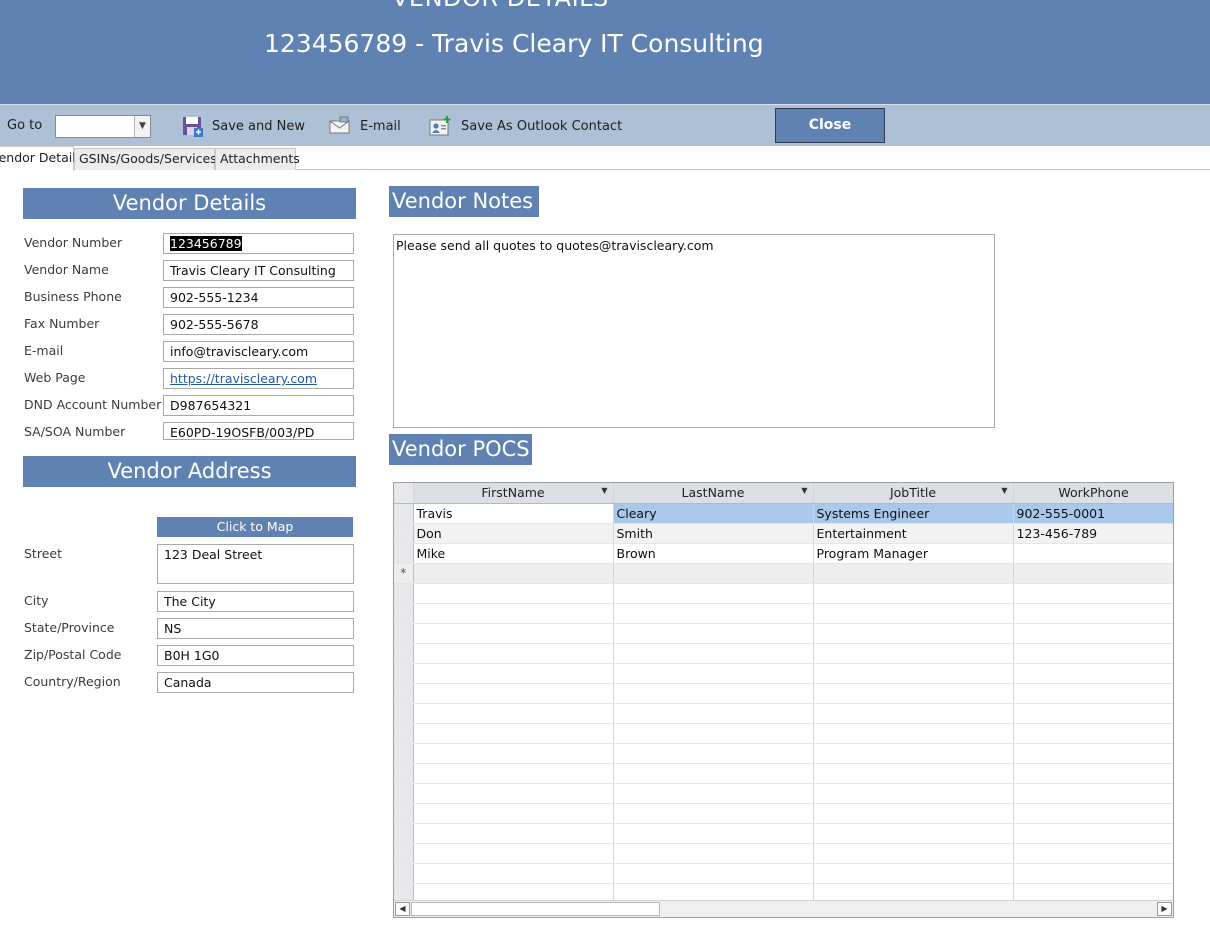  What do you see at coordinates (1164, 909) in the screenshot?
I see `scroll-right-icon: ▶` at bounding box center [1164, 909].